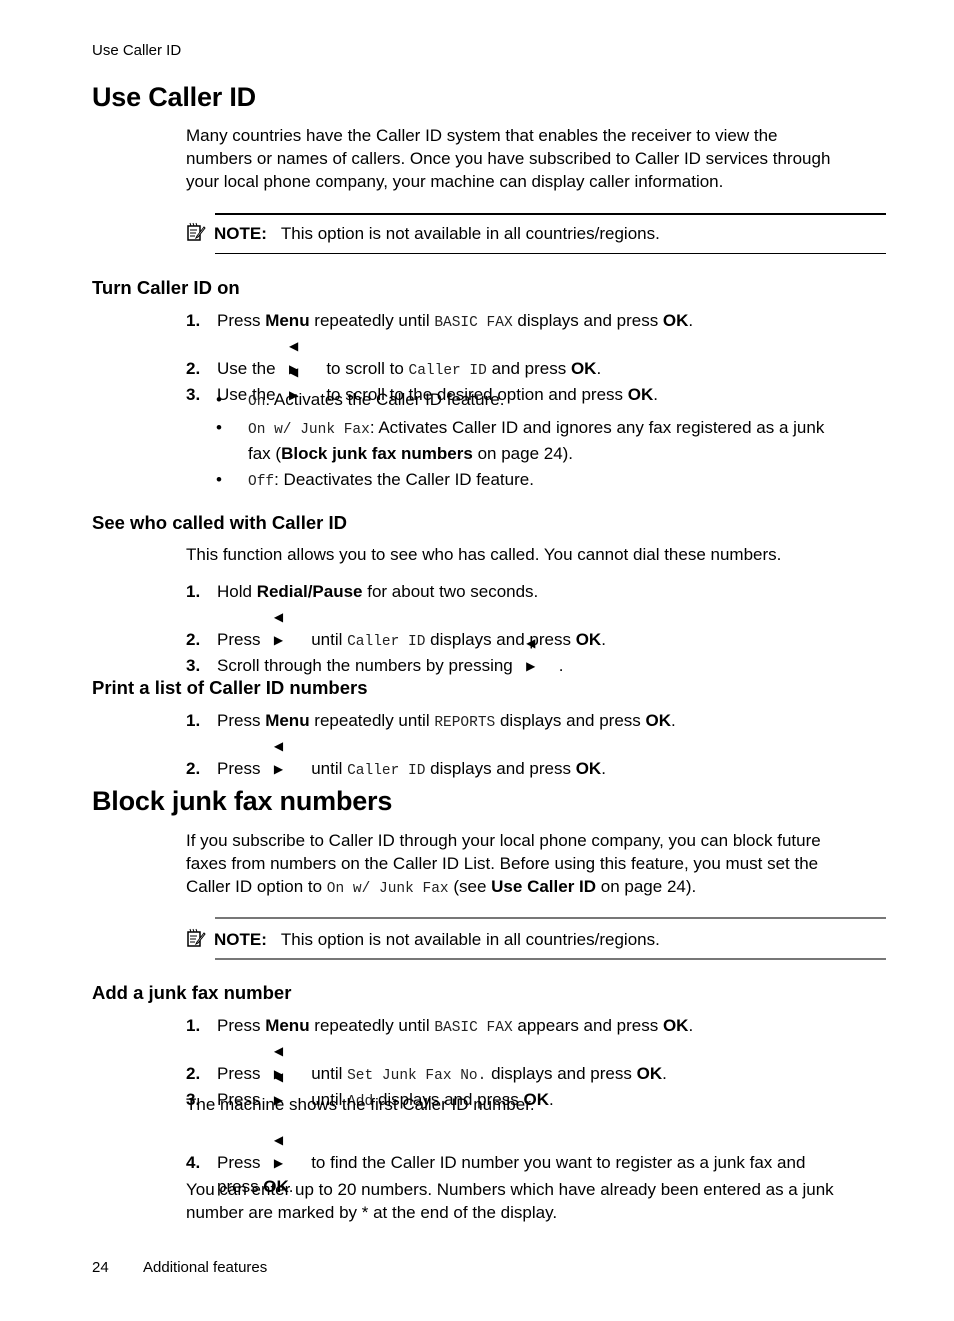 The image size is (954, 1321). I want to click on cross-reference-link: Use Caller ID, so click(543, 886).